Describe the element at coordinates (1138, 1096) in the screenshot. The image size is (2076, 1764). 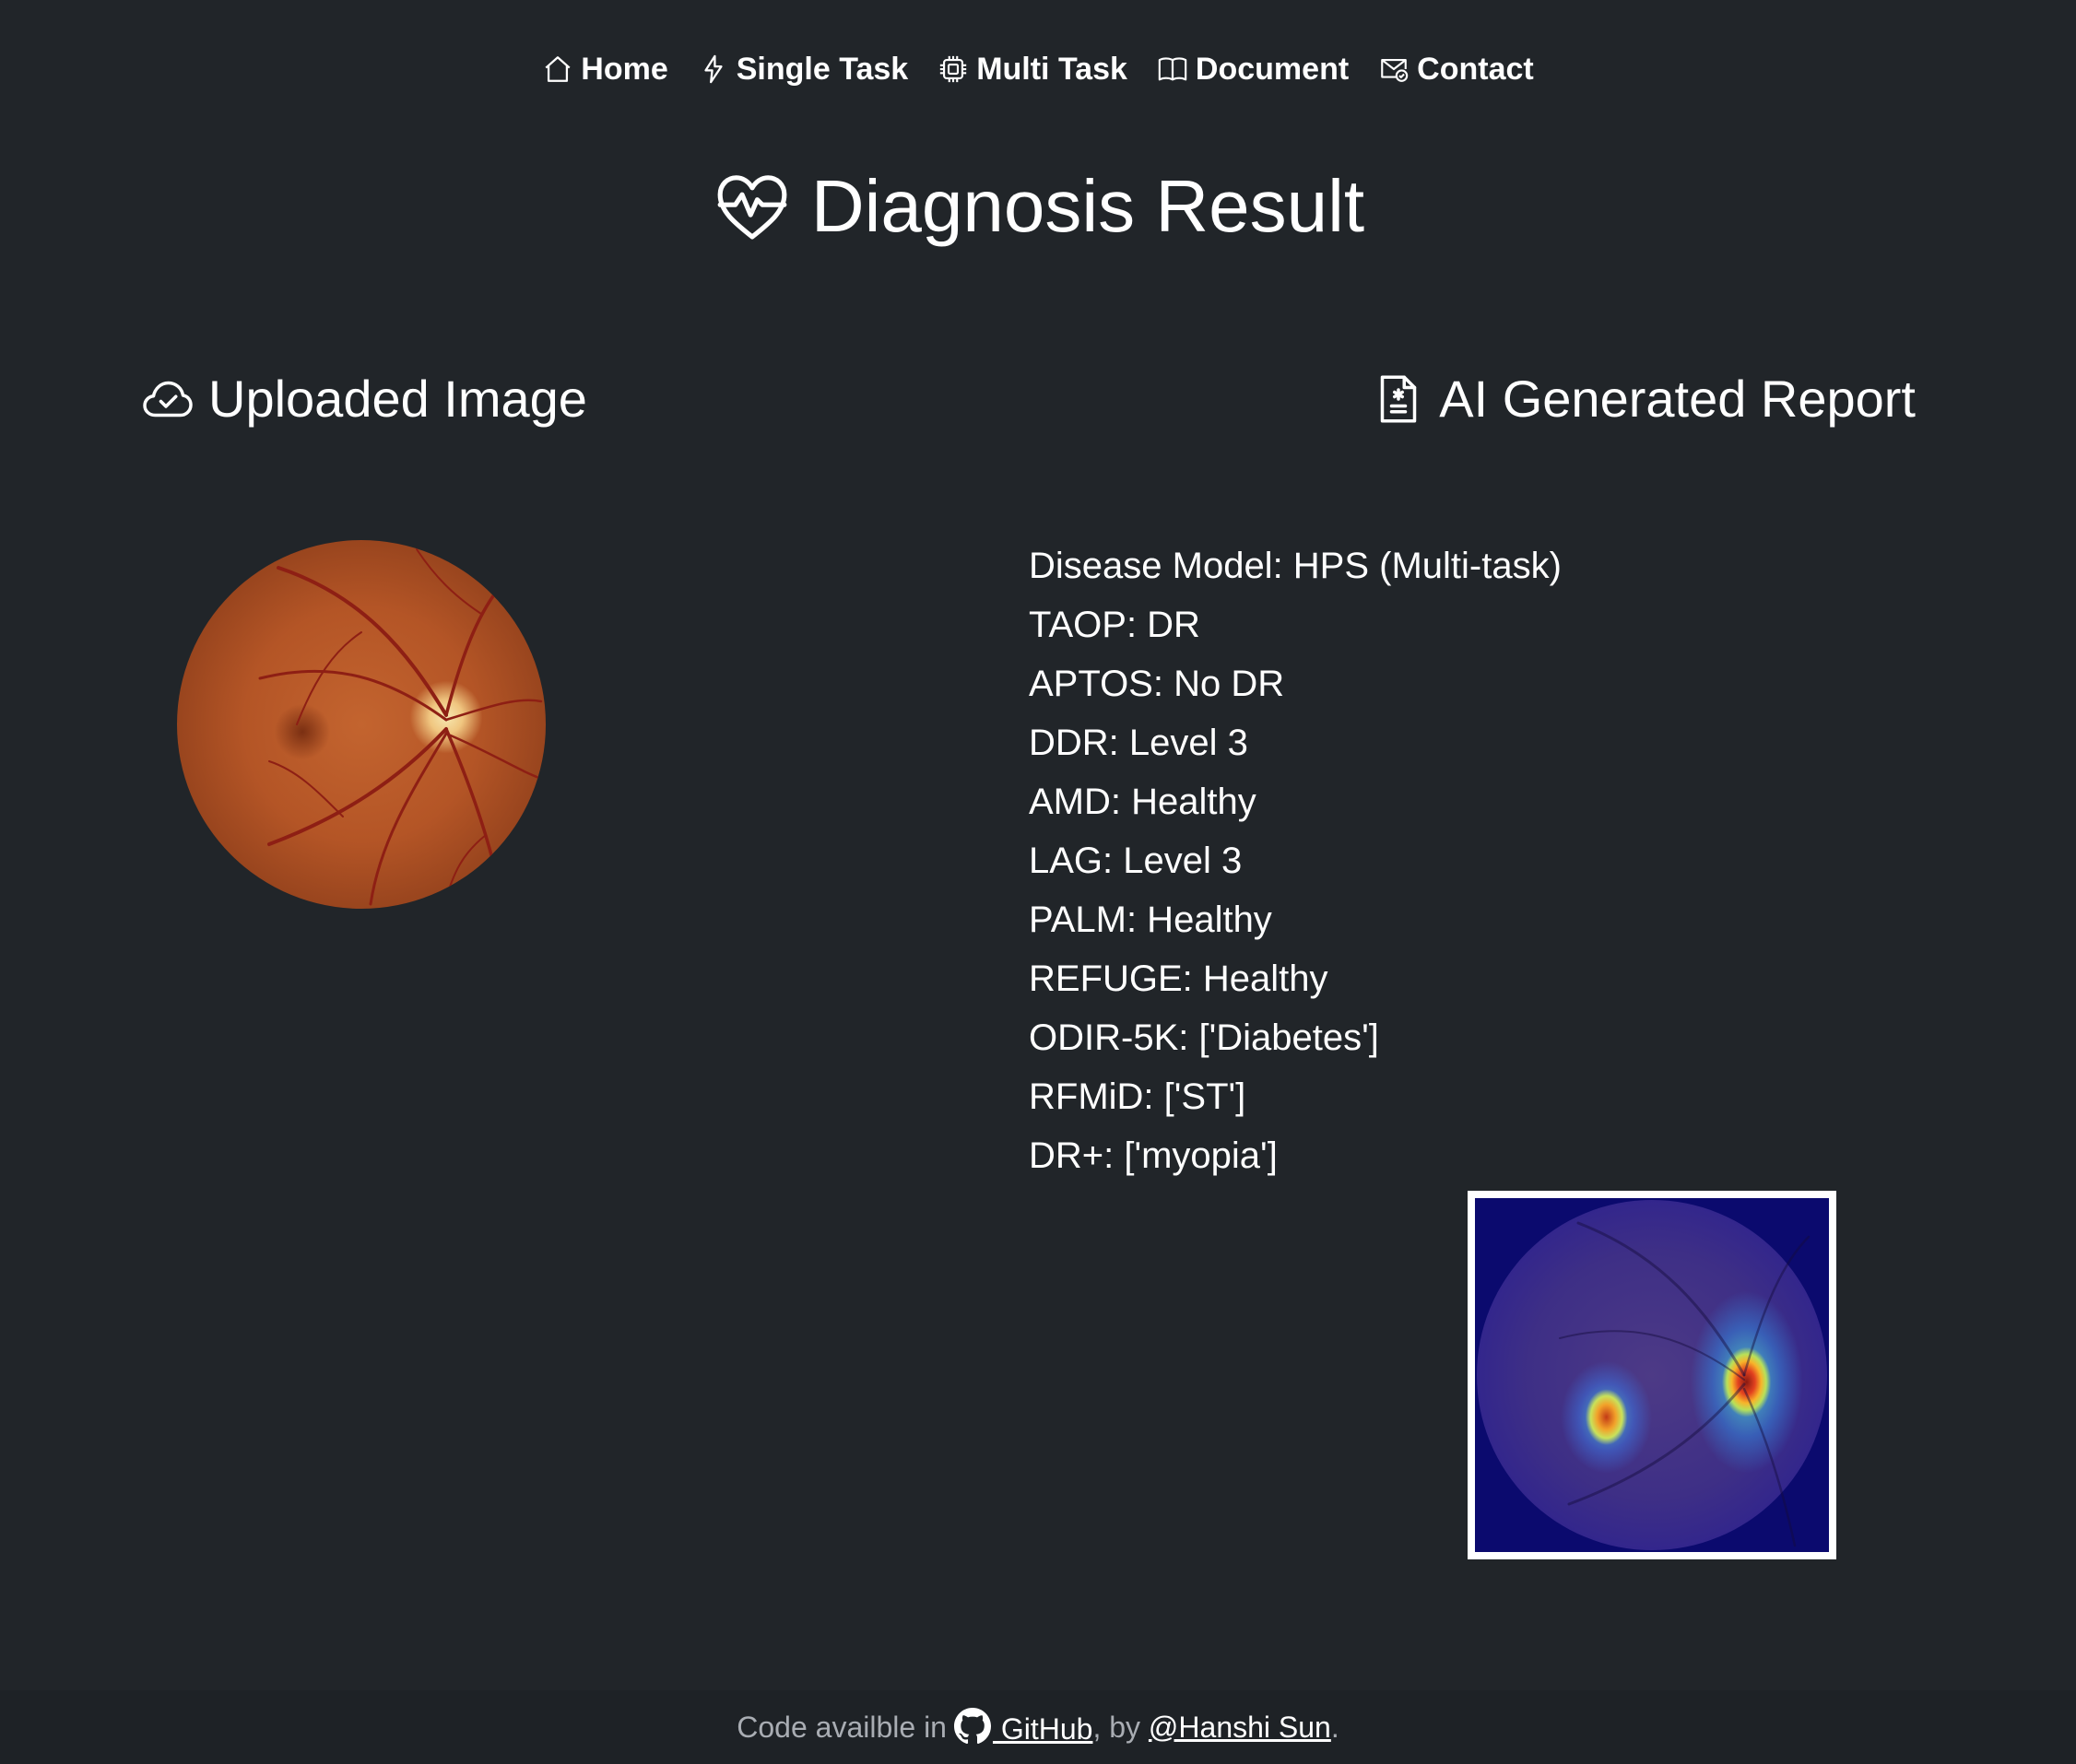
I see `report-line: RFMiD: ['ST']` at that location.